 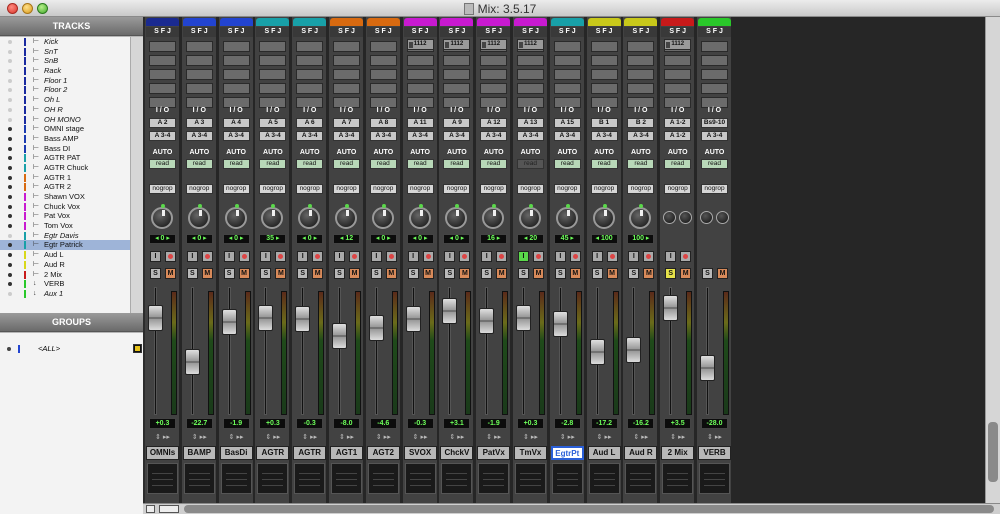 What do you see at coordinates (706, 217) in the screenshot?
I see `pan-left-knob` at bounding box center [706, 217].